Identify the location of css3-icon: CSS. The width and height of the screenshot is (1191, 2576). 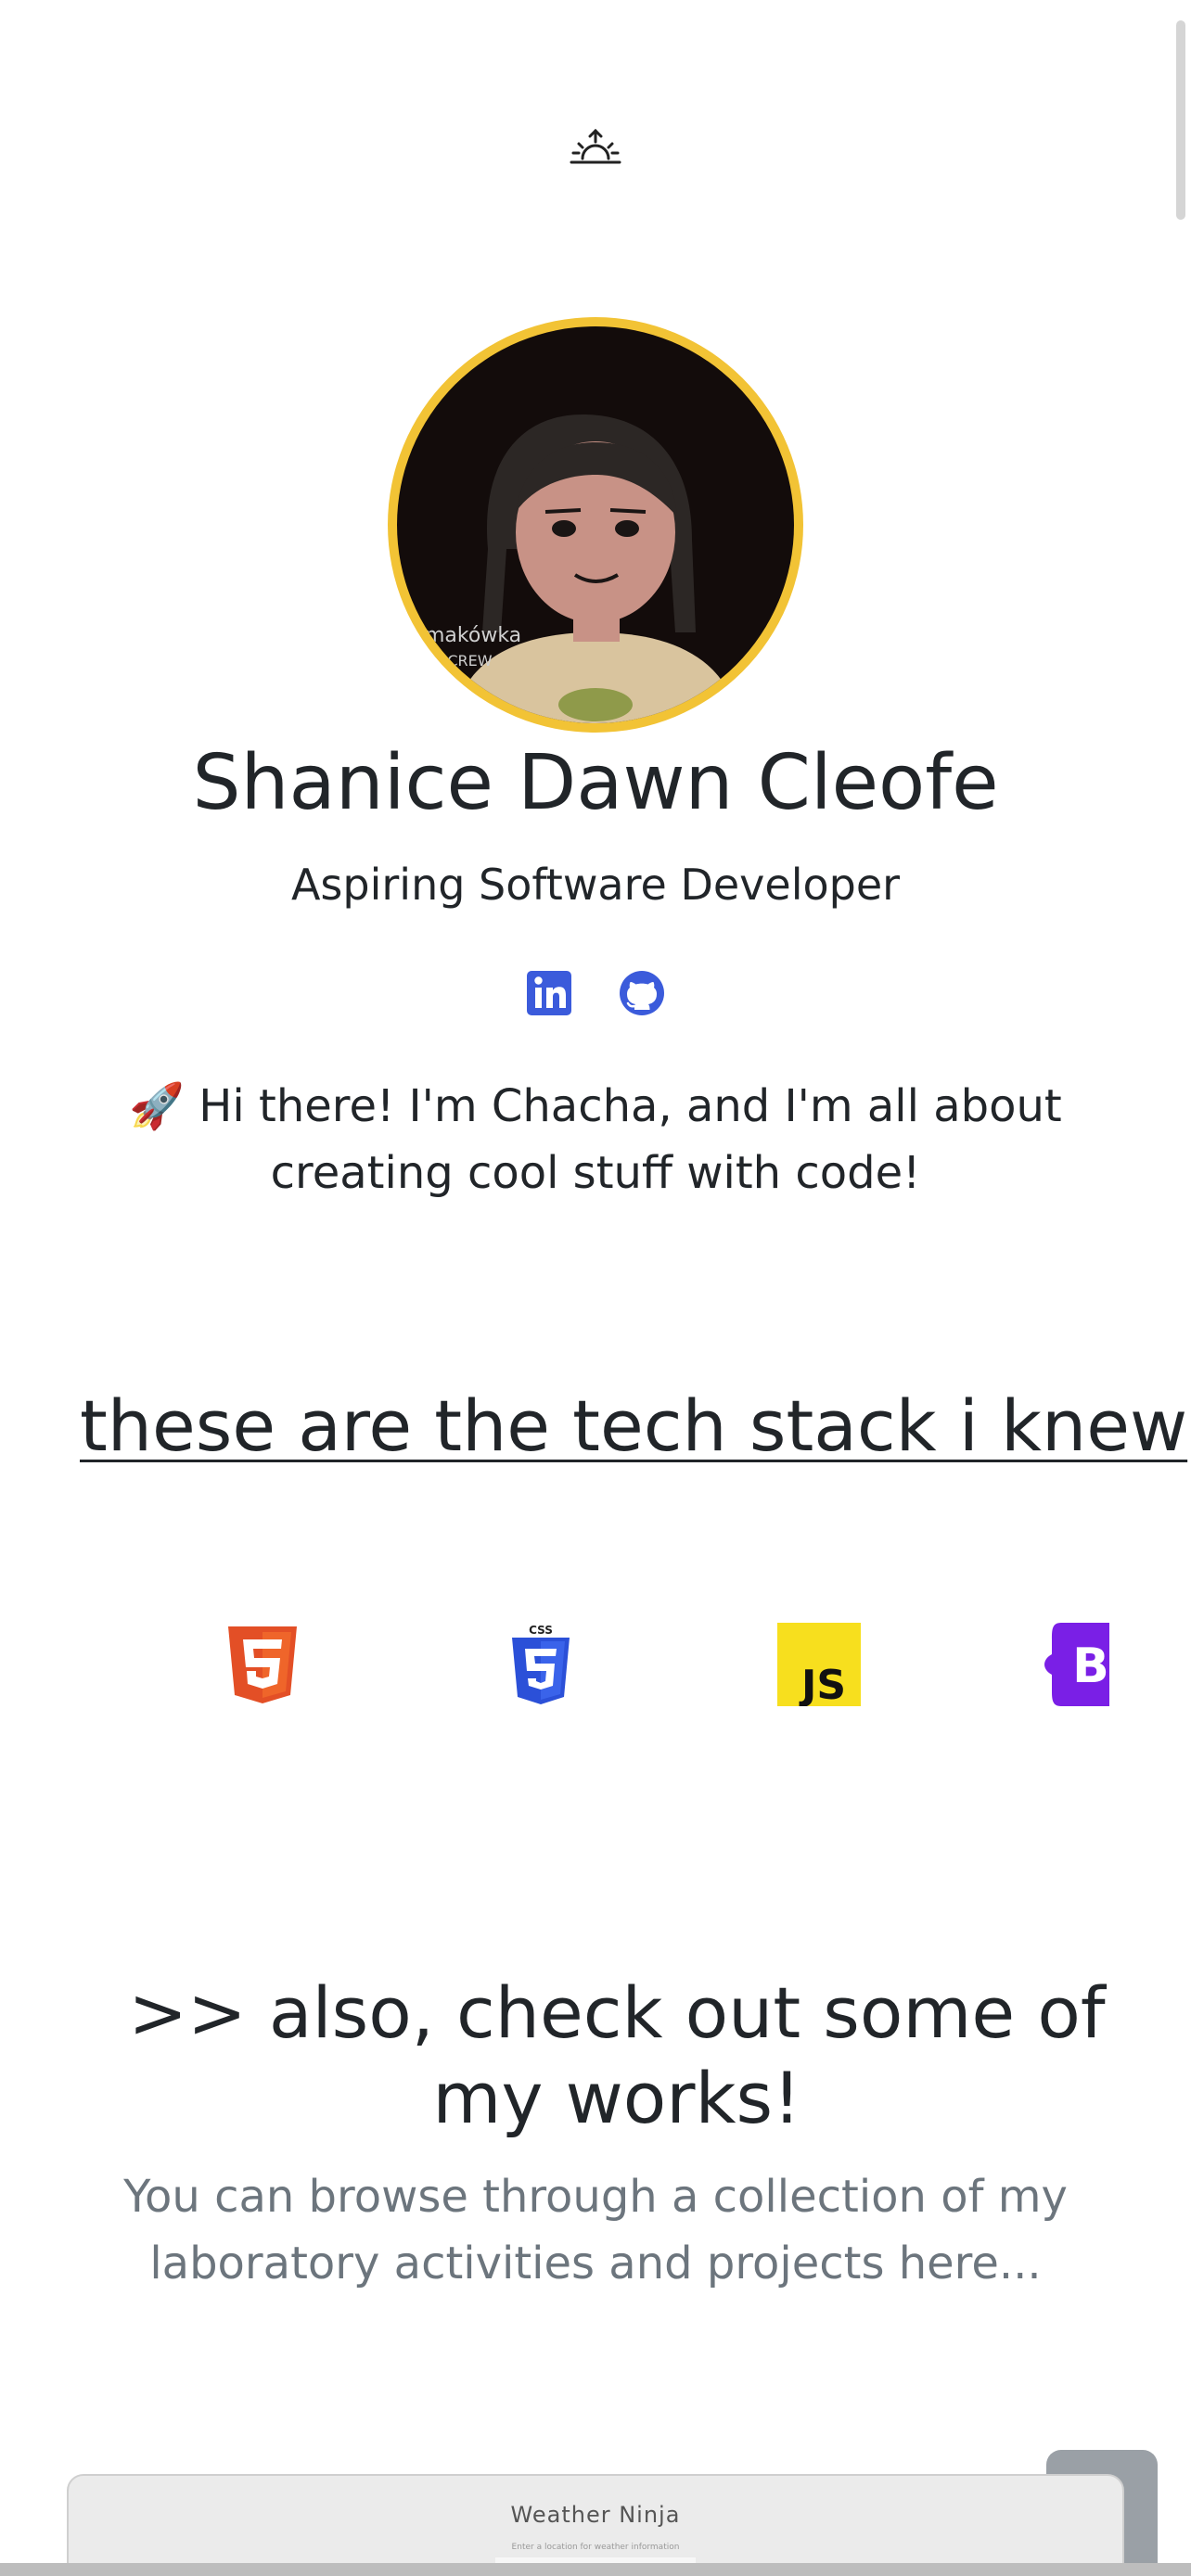
(541, 1665).